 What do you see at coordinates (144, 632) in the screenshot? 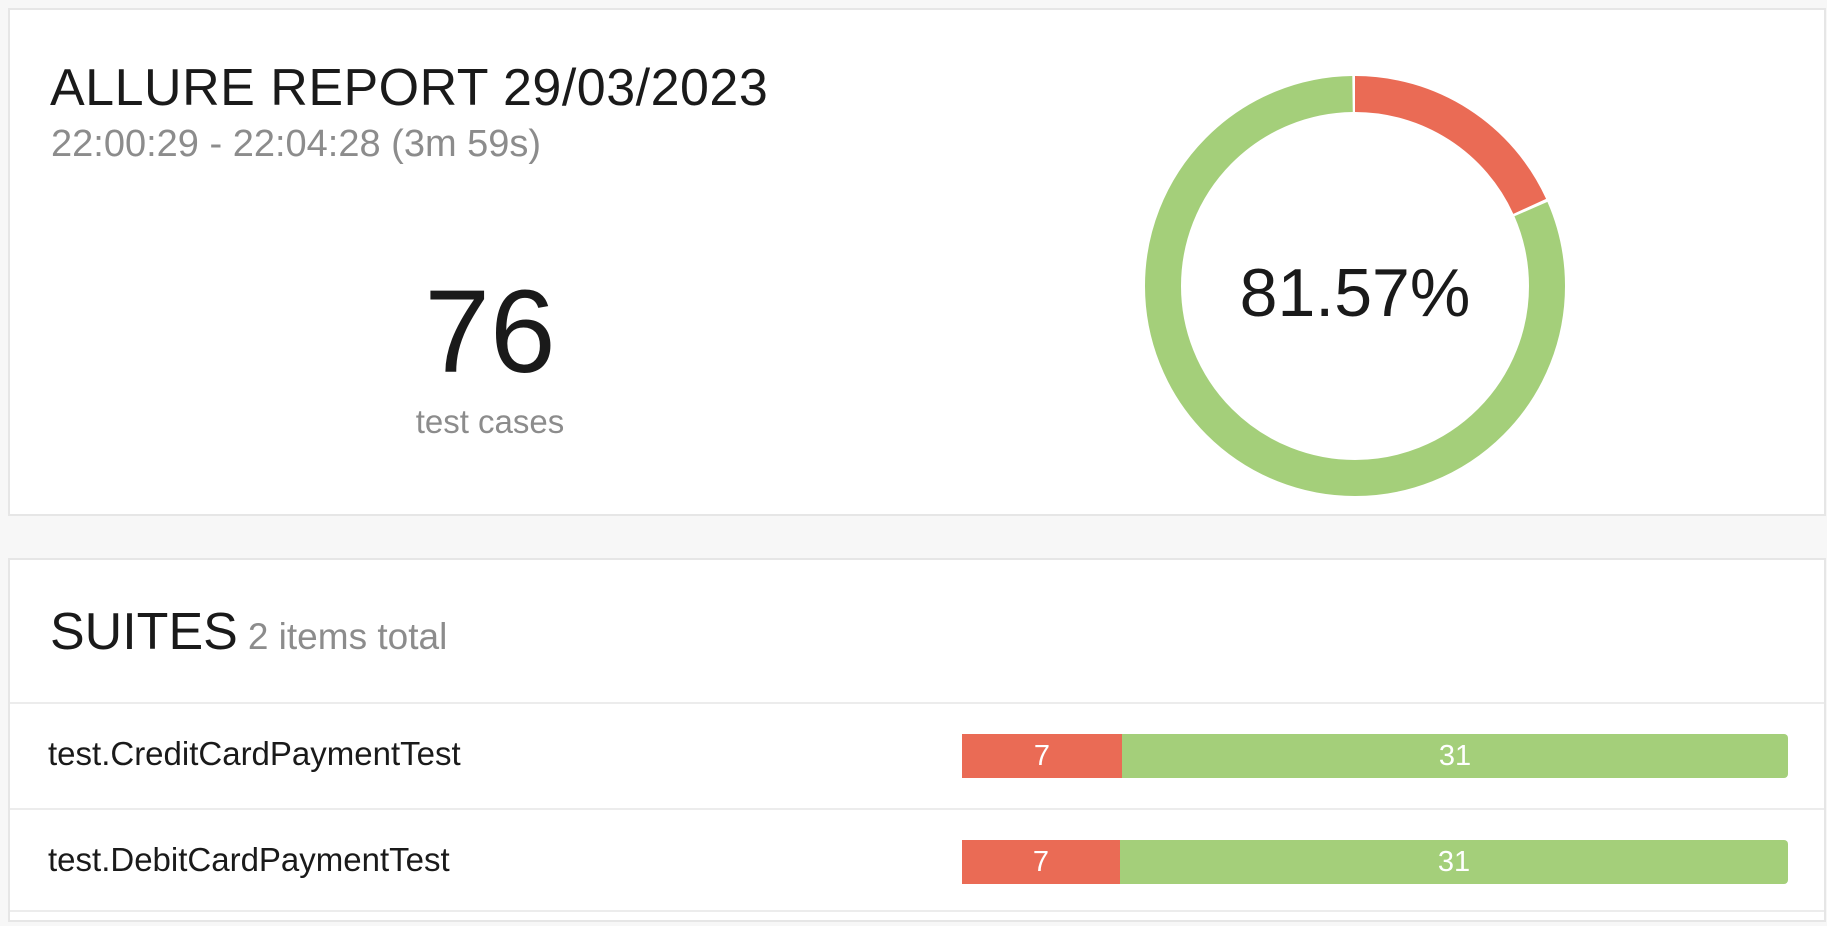
I see `suites-title: SUITES` at bounding box center [144, 632].